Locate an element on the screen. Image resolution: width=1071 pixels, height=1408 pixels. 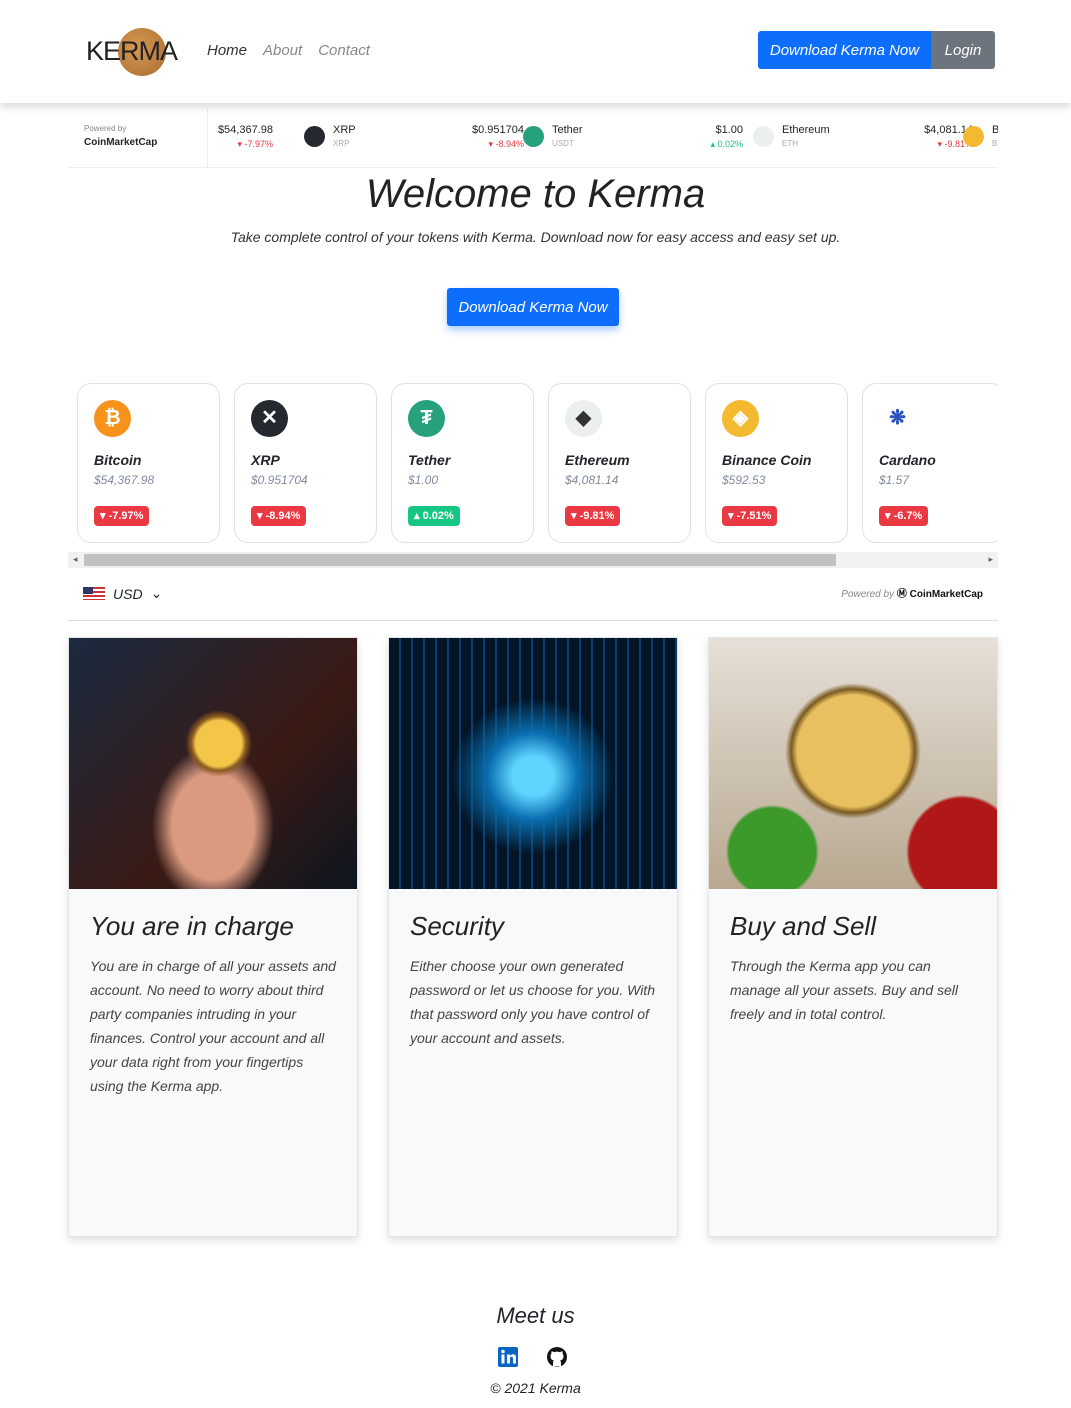
ticker-item: Tether USDT $1.00 ▴ 0.02% is located at coordinates (633, 139).